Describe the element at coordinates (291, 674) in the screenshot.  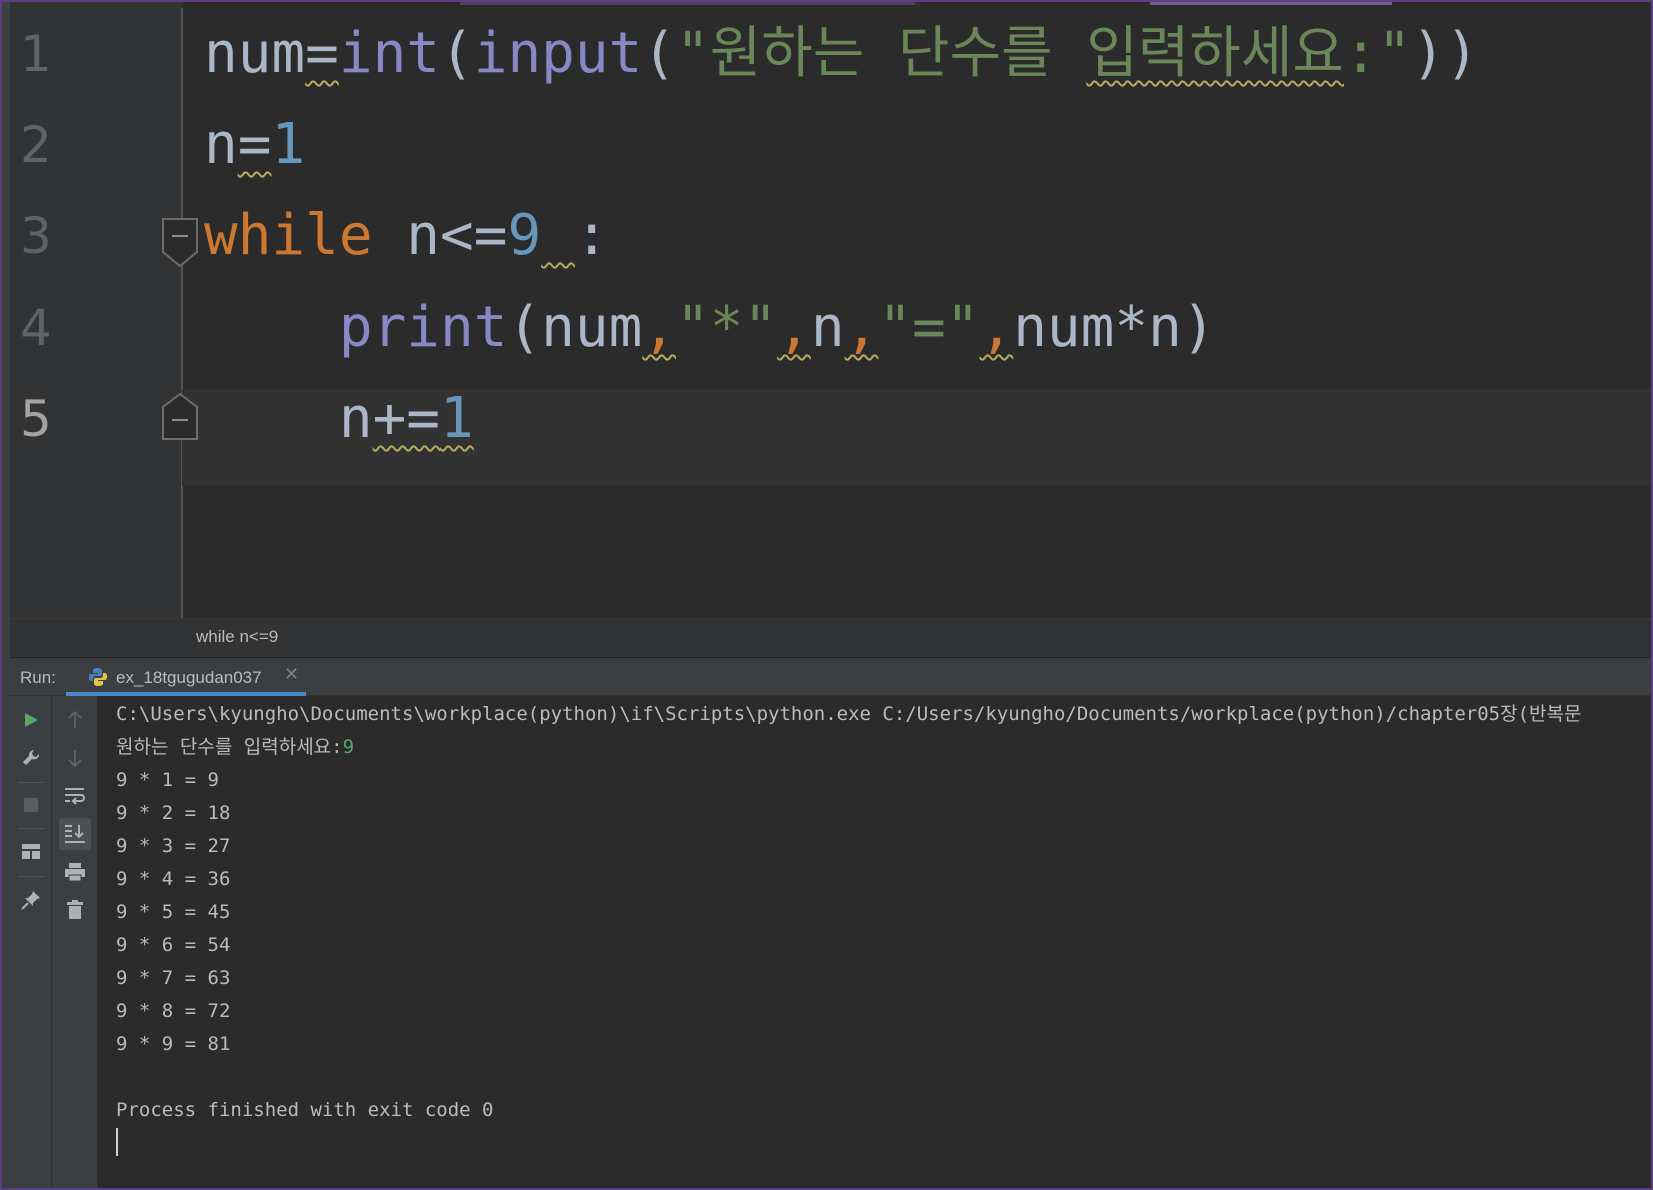
I see `close-icon: ✕` at that location.